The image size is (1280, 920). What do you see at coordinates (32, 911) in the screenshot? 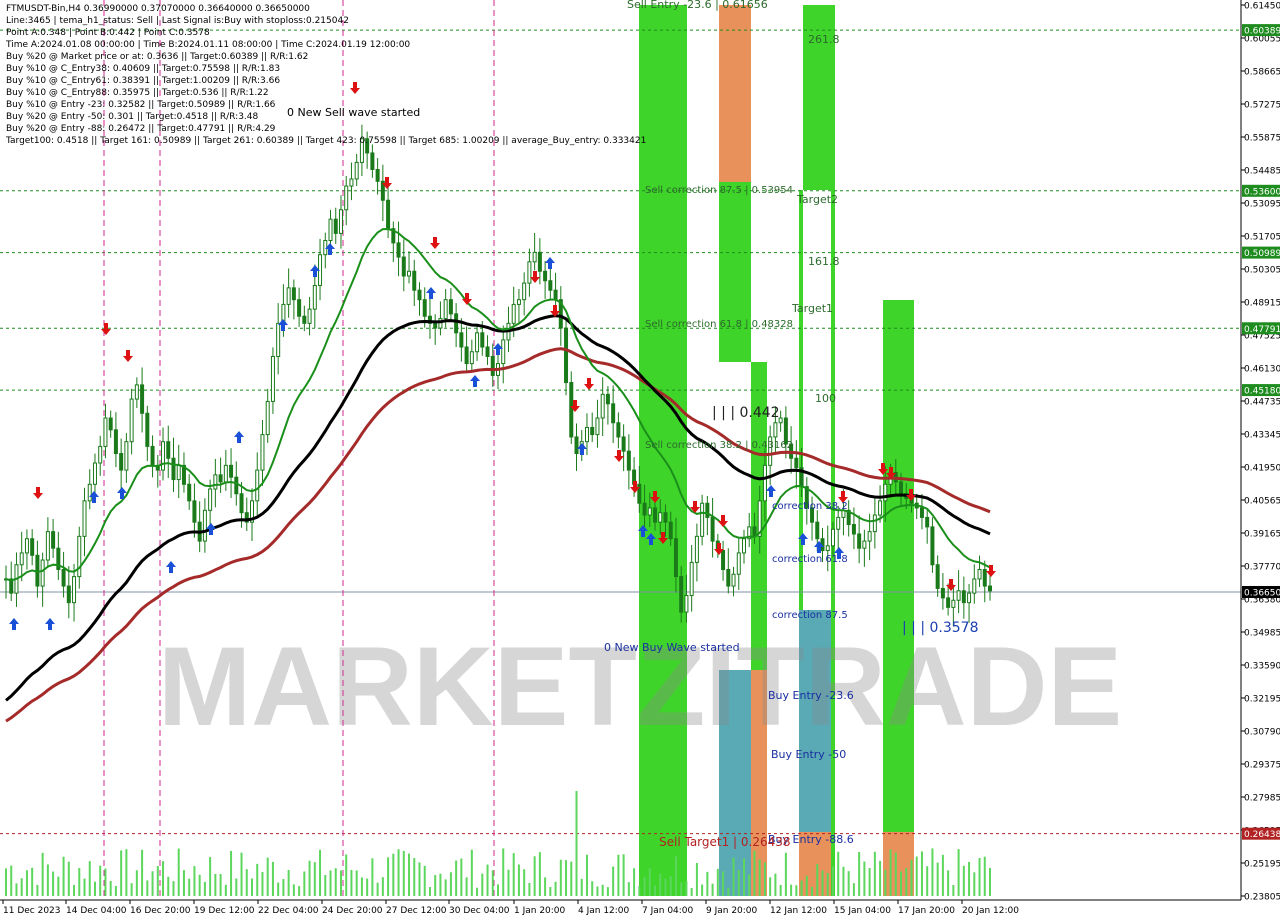
I see `time-tick-label: 11 Dec 2023` at bounding box center [32, 911].